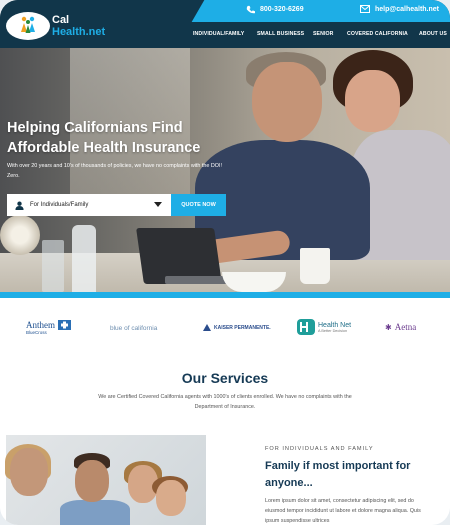 This screenshot has width=450, height=525. Describe the element at coordinates (287, 102) in the screenshot. I see `hero-man-face` at that location.